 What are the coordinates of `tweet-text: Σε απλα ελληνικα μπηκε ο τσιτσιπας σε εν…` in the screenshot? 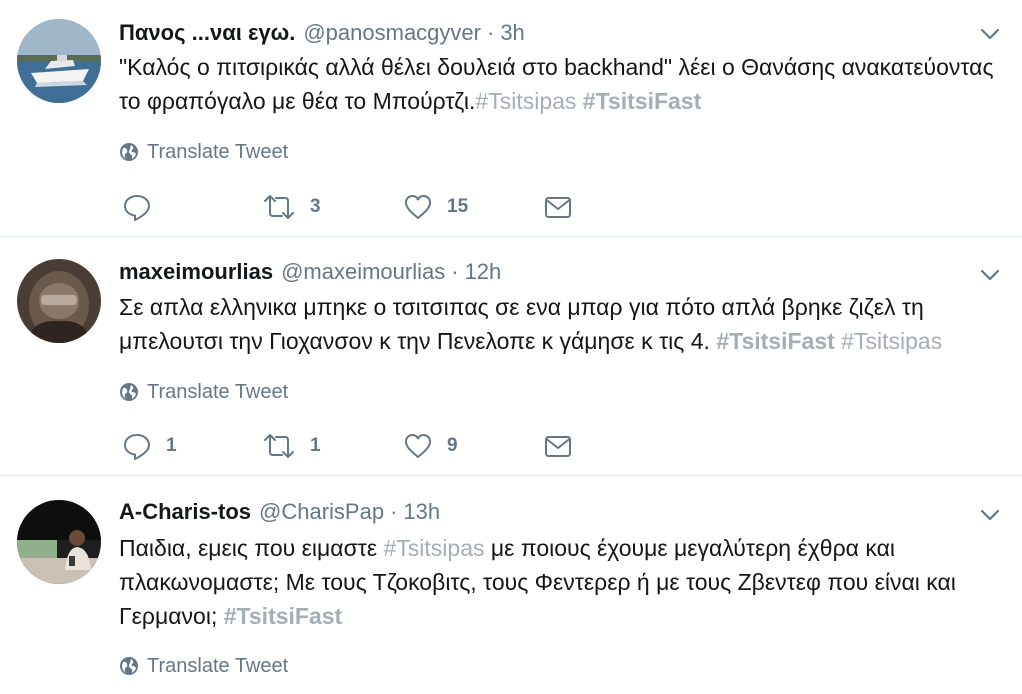 It's located at (566, 324).